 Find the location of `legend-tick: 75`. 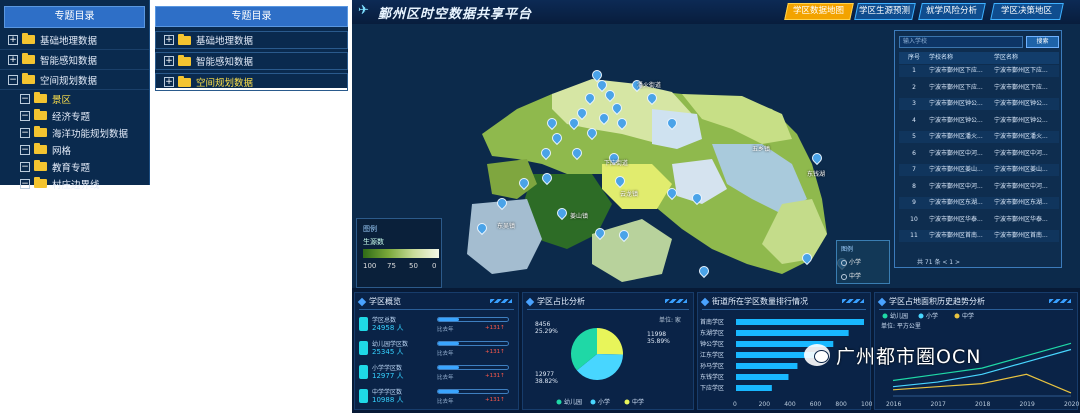

legend-tick: 75 is located at coordinates (391, 266).